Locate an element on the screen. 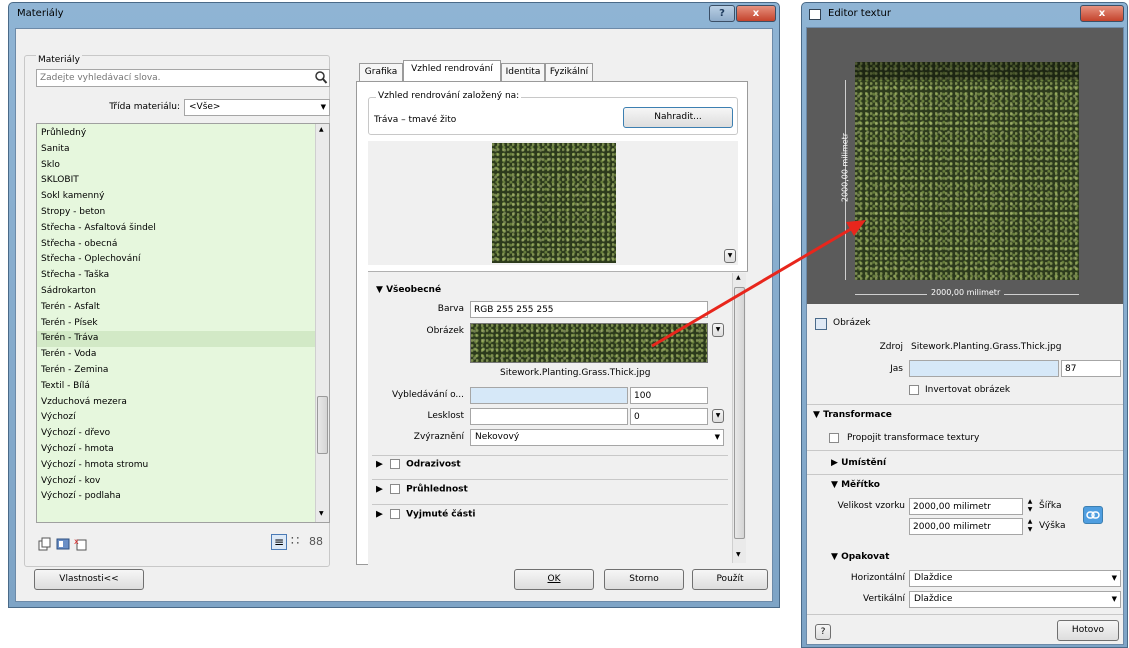 The image size is (1129, 648). annotation-arrow-head is located at coordinates (856, 228).